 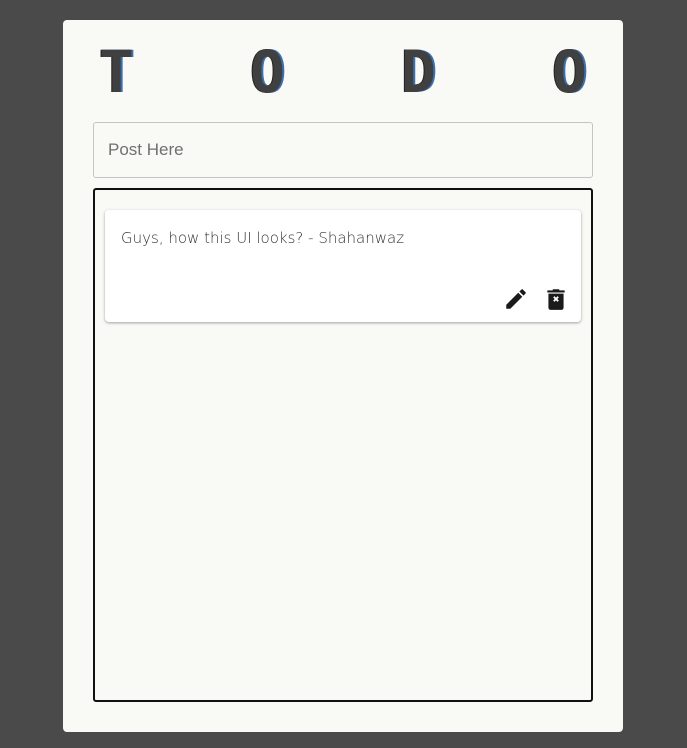 I want to click on title-letter-t: T, so click(x=116, y=72).